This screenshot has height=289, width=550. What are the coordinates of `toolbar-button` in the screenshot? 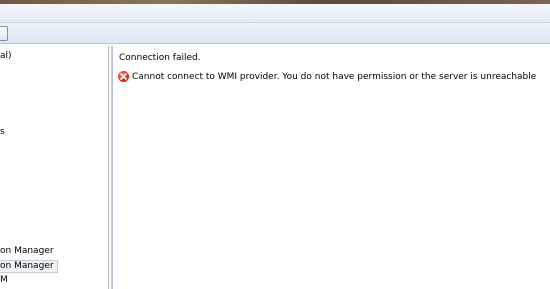 It's located at (4, 33).